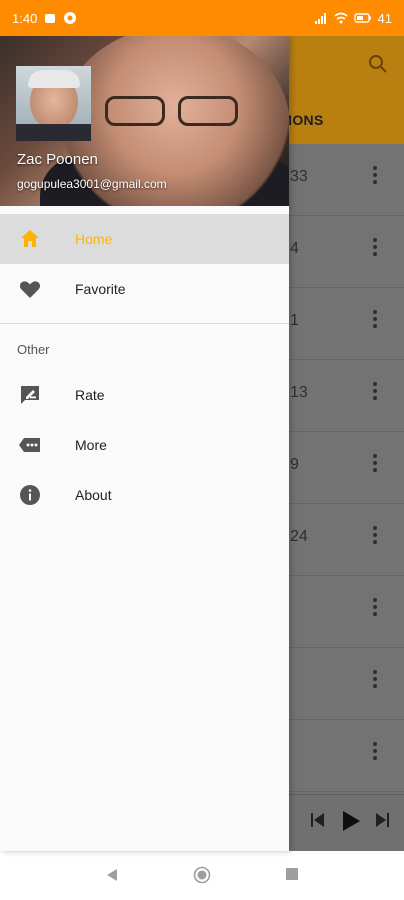 The image size is (404, 900). Describe the element at coordinates (292, 874) in the screenshot. I see `recents-icon` at that location.